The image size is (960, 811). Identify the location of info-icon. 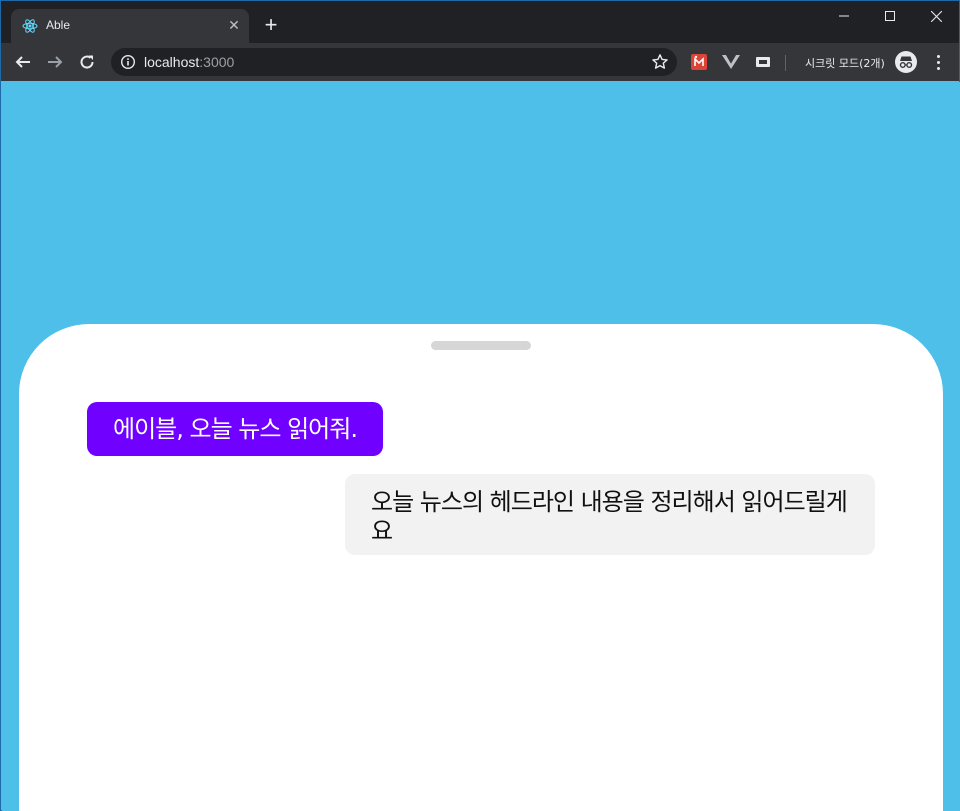
(128, 62).